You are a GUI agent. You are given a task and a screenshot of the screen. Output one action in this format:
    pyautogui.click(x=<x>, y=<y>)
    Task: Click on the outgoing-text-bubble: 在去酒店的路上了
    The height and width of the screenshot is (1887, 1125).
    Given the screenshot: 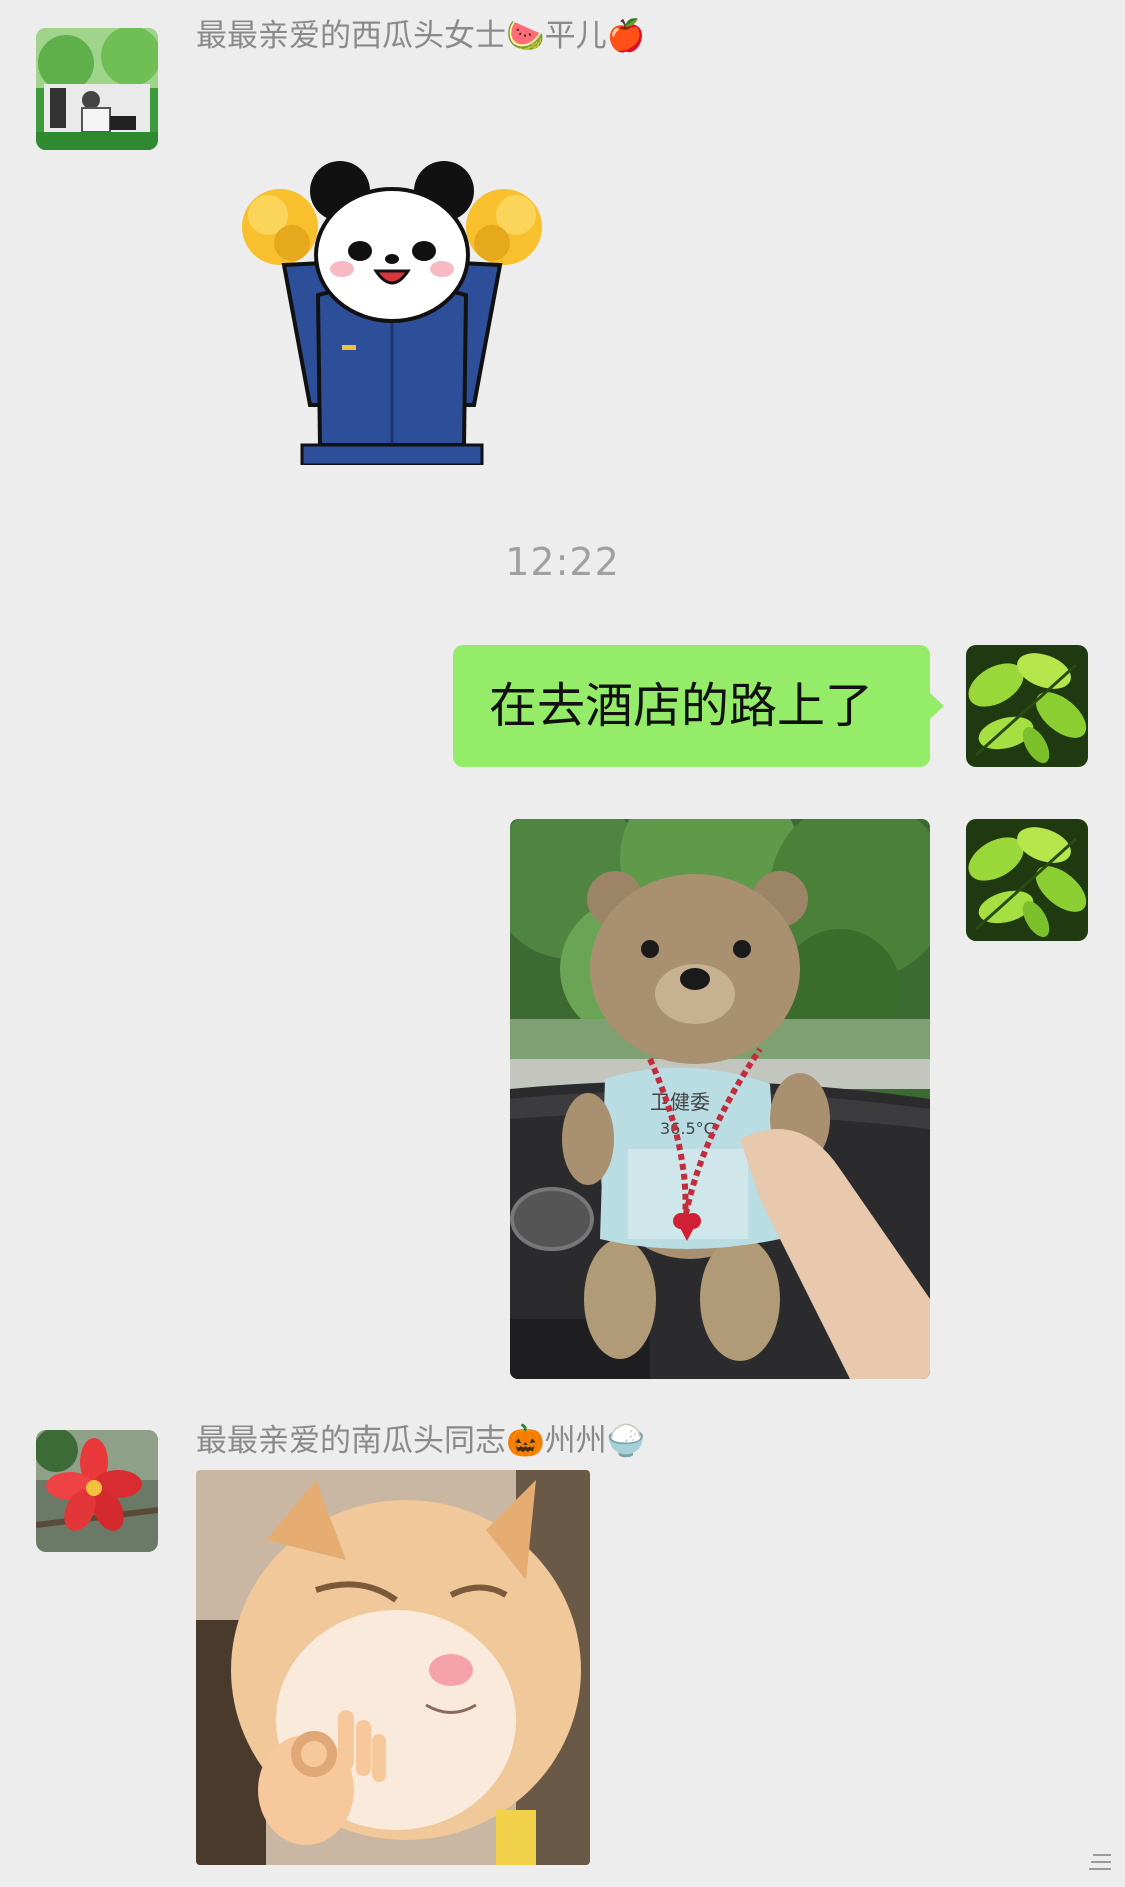 What is the action you would take?
    pyautogui.click(x=698, y=706)
    